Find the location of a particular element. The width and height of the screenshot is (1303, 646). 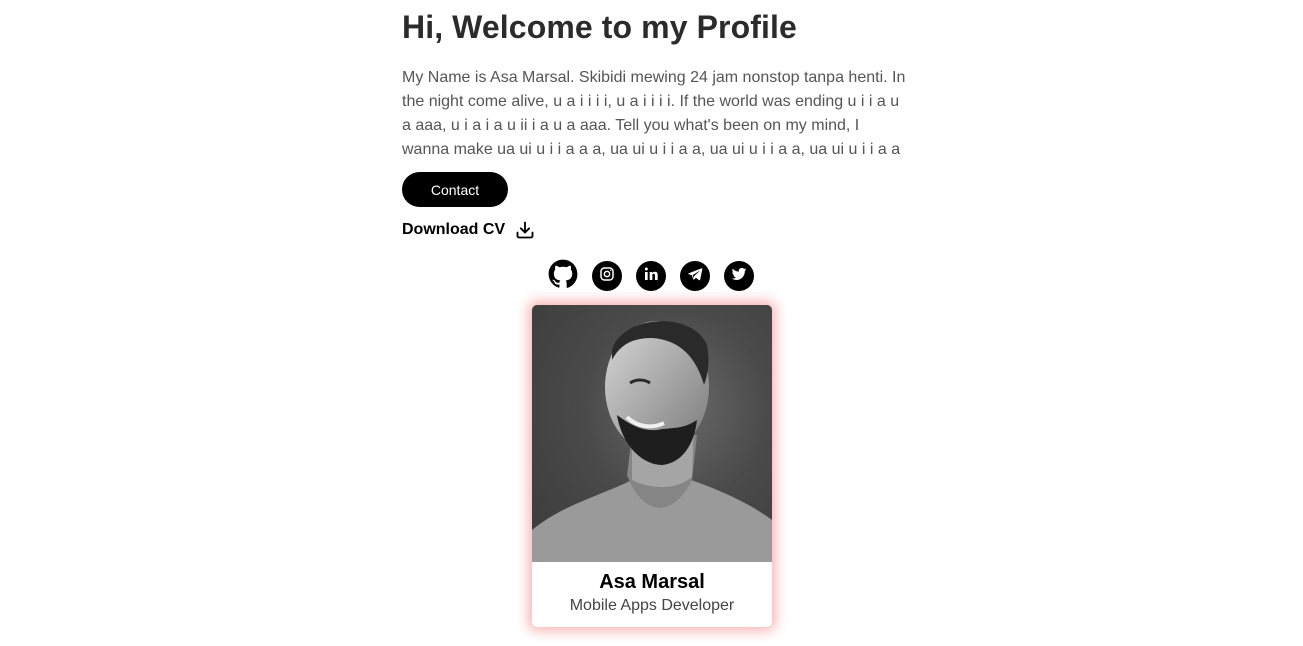

instagram-icon is located at coordinates (607, 276).